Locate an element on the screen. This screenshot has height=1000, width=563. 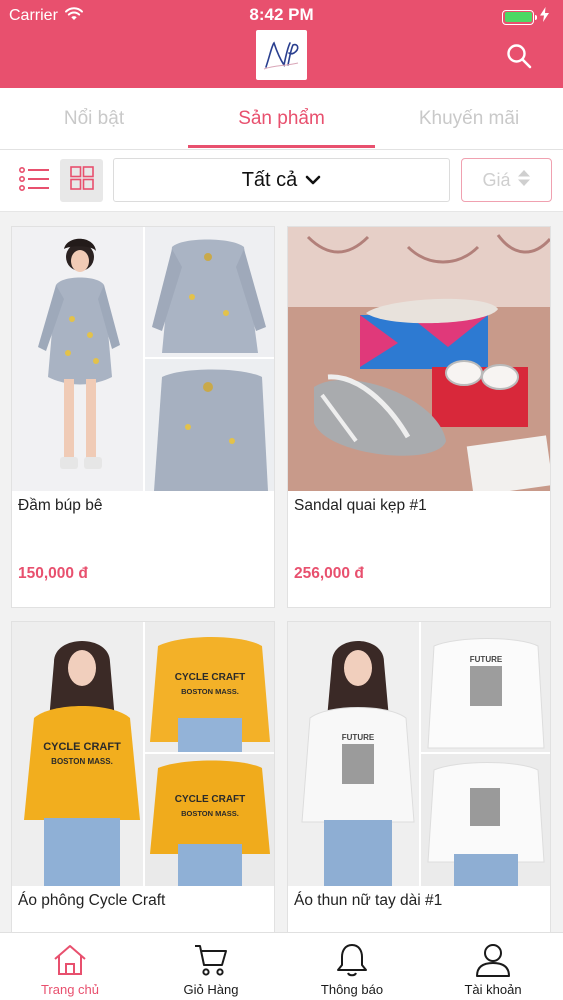
cart-icon is located at coordinates (211, 960).